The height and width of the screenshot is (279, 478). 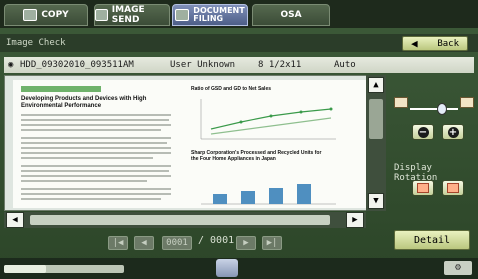 I want to click on first-page-icon: |◀, so click(x=118, y=243).